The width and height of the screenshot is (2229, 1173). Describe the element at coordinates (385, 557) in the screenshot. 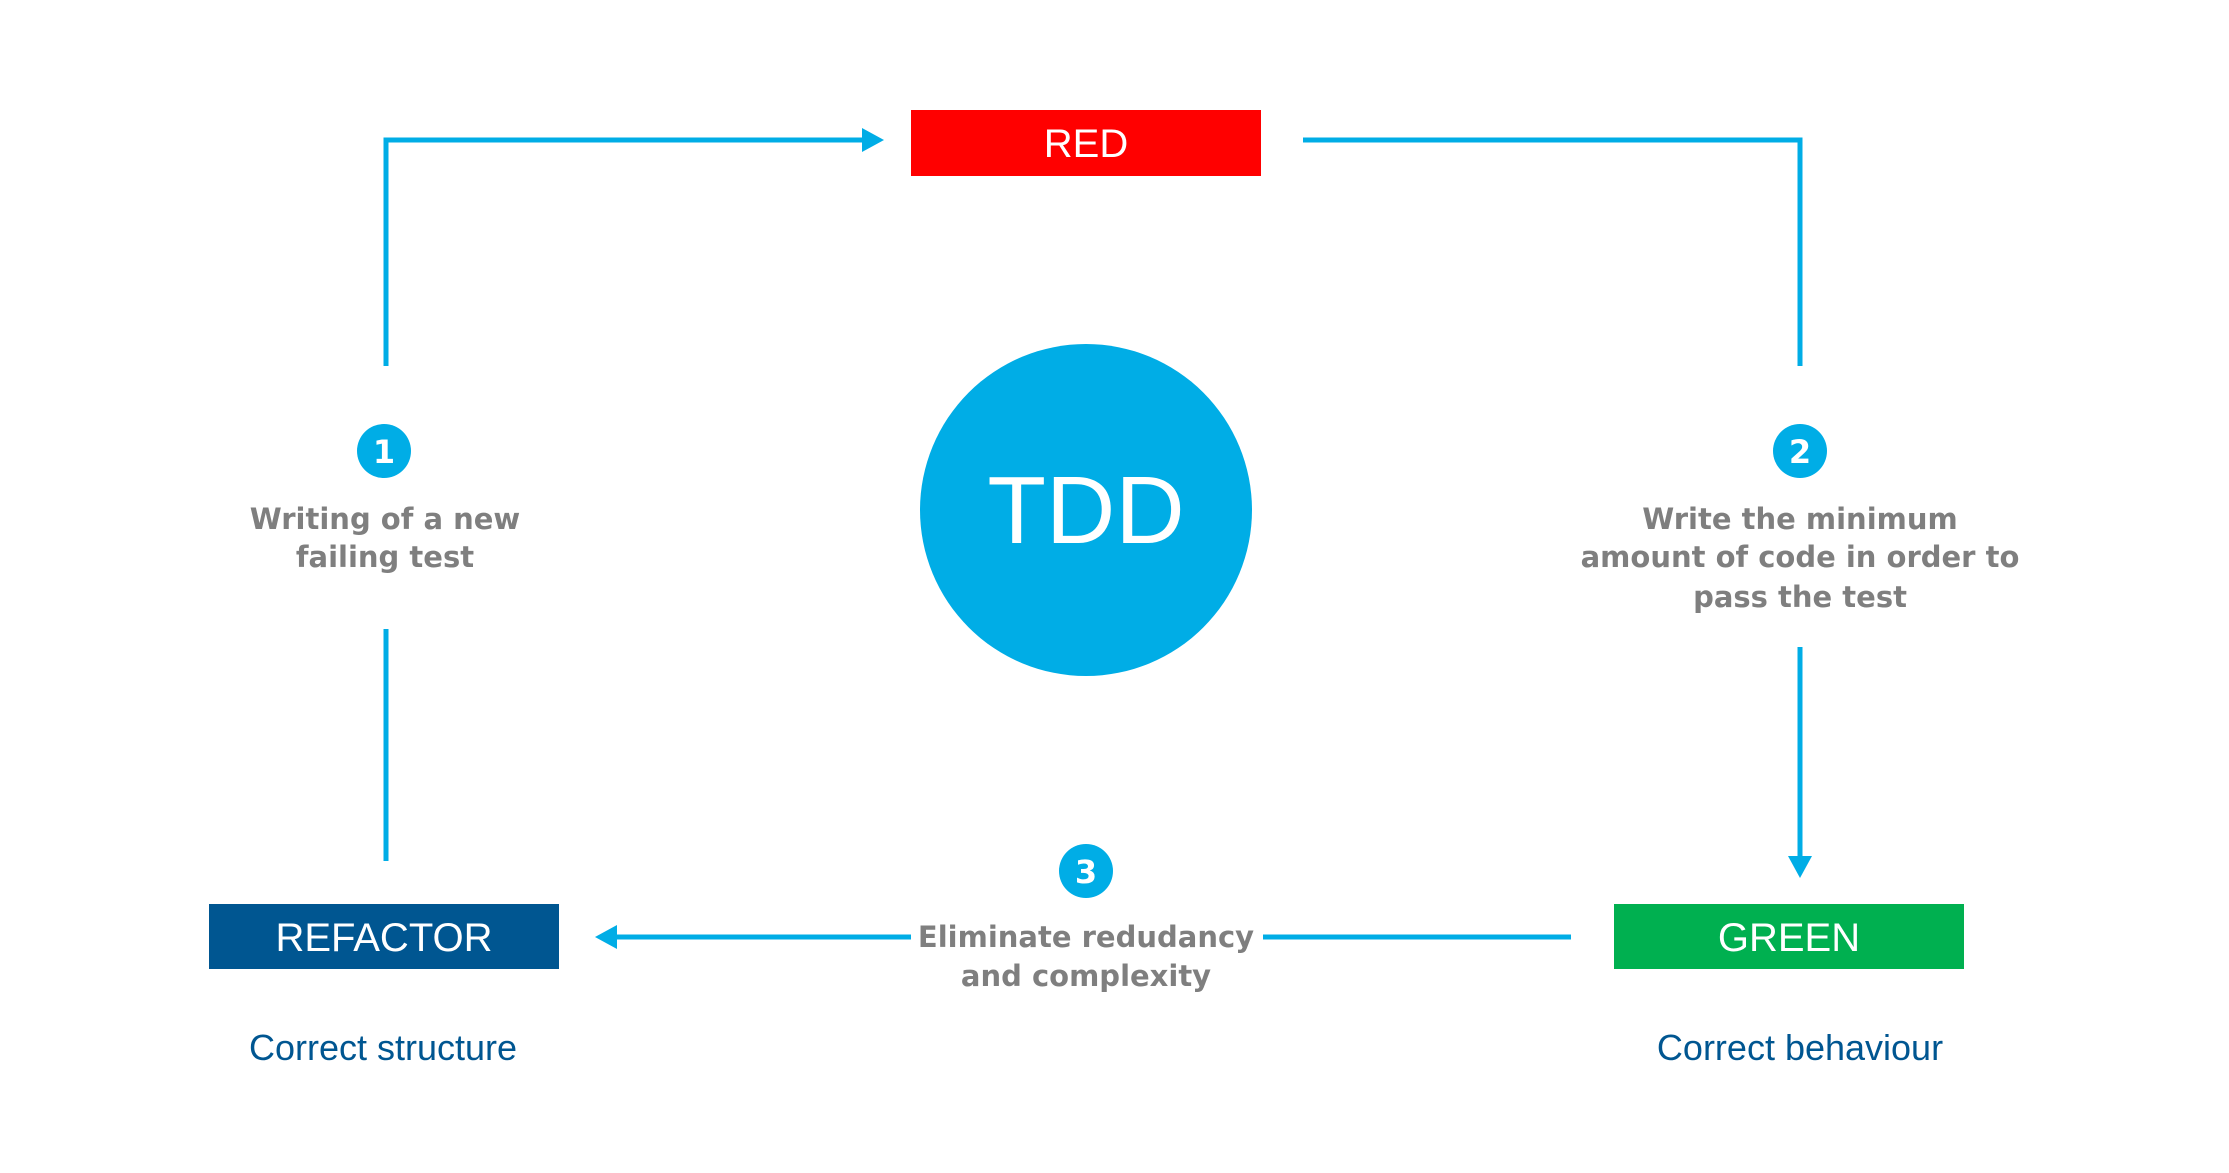

I see `step-text-line: failing test` at that location.